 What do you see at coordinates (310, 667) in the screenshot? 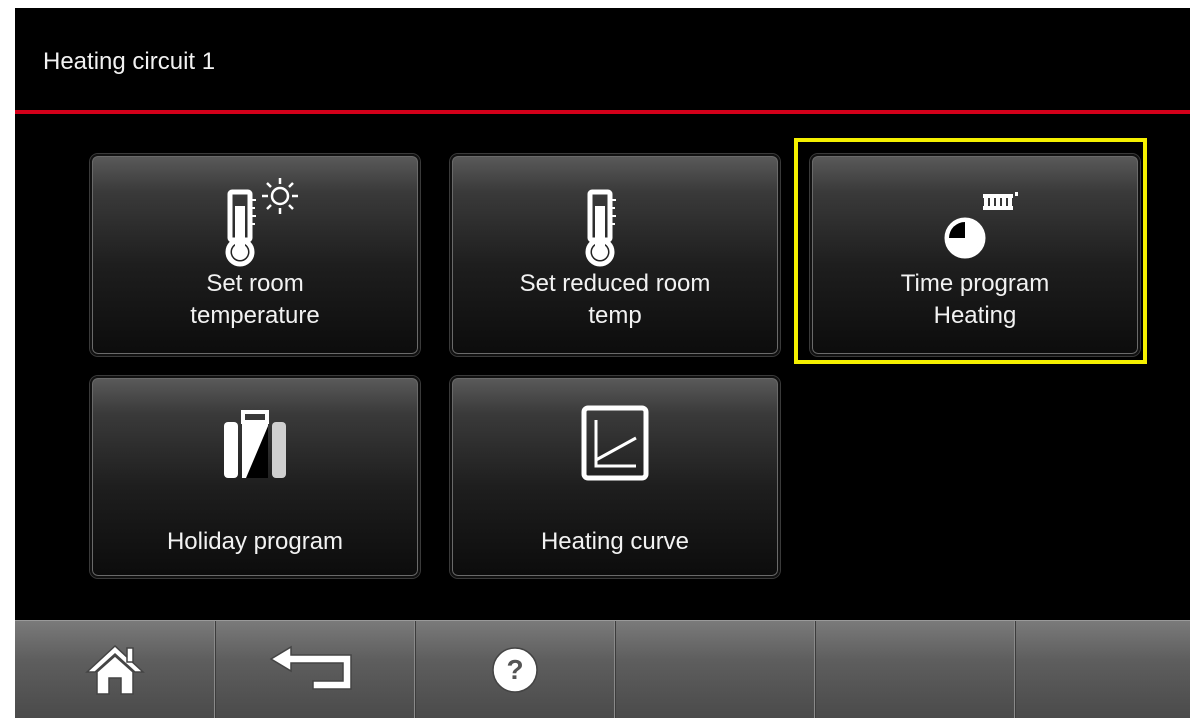
I see `back-arrow-icon` at bounding box center [310, 667].